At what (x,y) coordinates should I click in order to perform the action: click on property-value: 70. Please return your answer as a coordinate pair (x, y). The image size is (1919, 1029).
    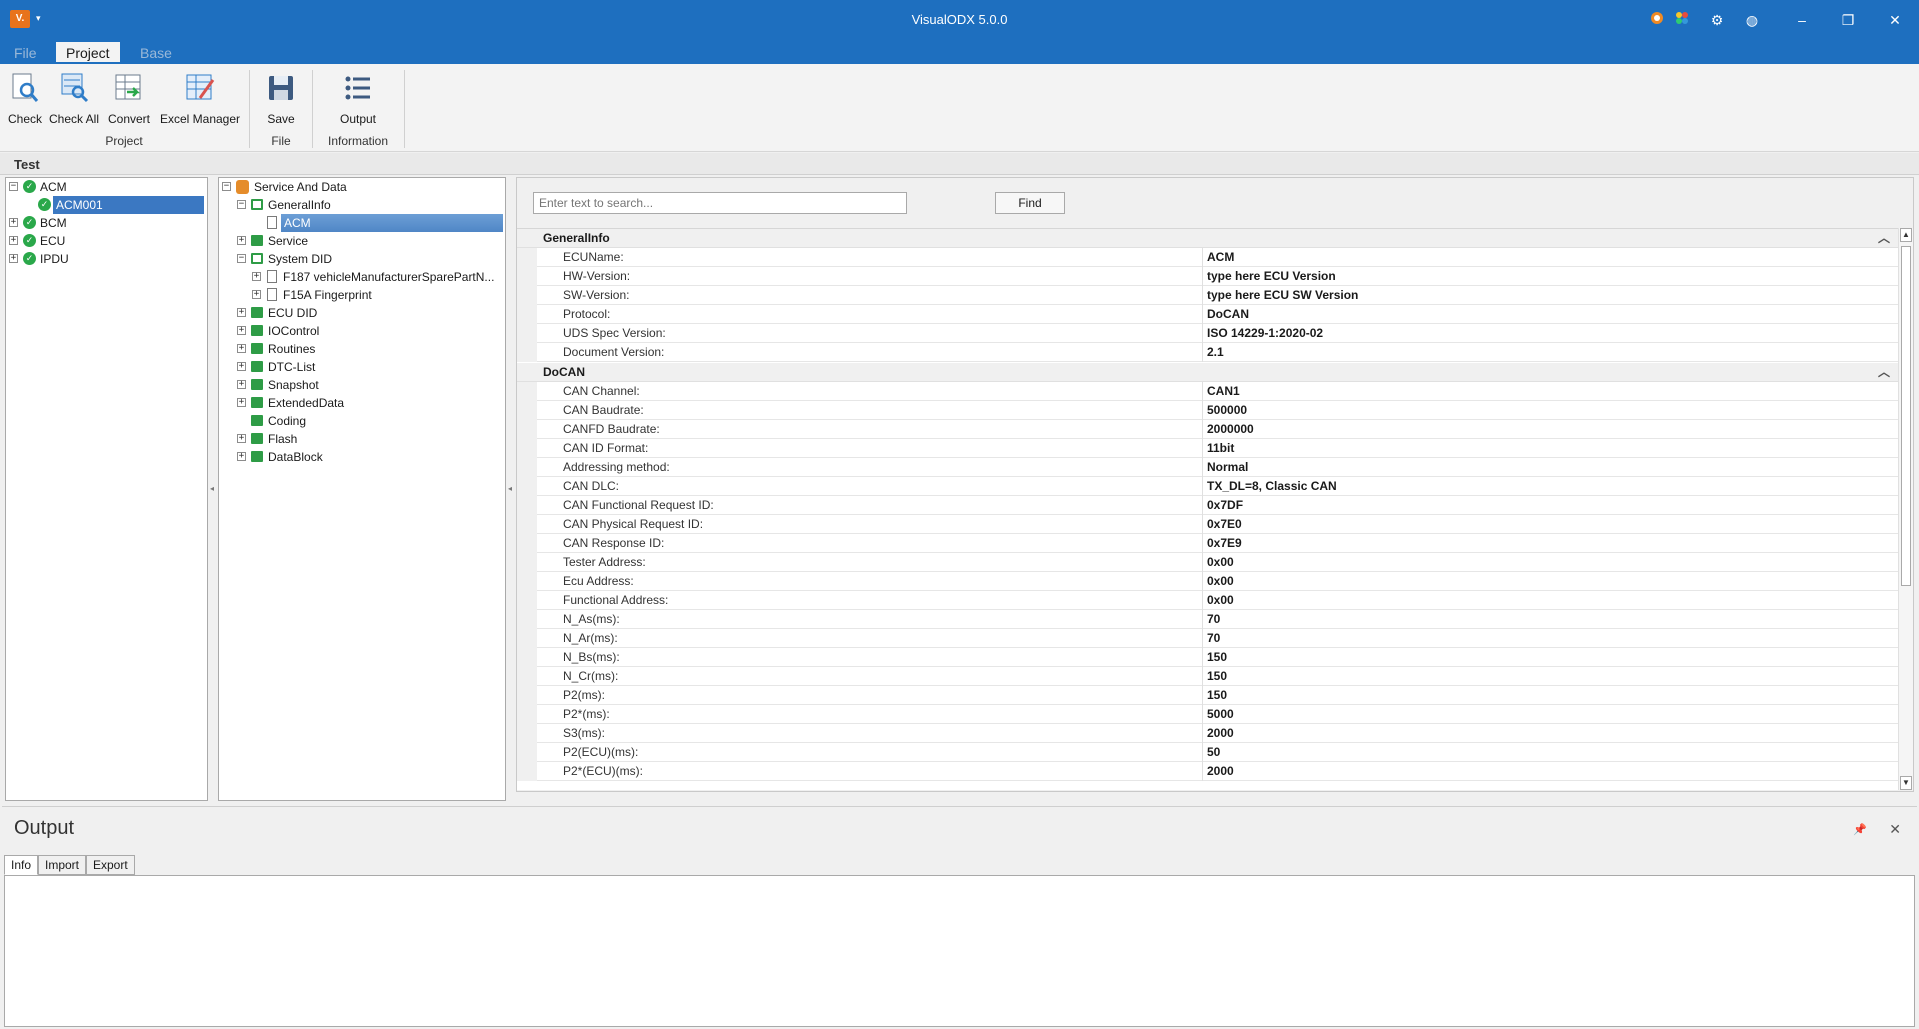
    Looking at the image, I should click on (1213, 619).